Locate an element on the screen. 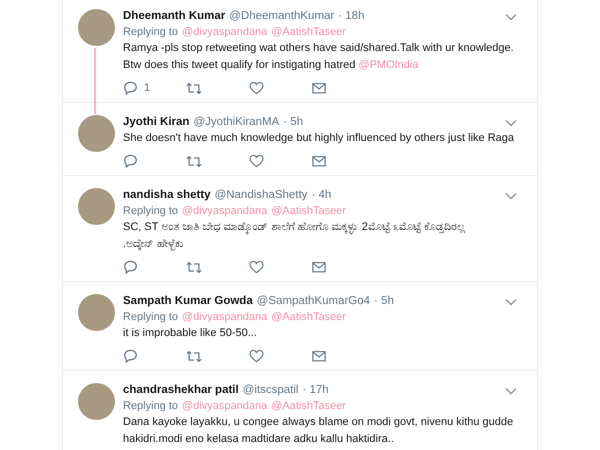 The height and width of the screenshot is (450, 600). user-name: Jyothi Kiran is located at coordinates (156, 122).